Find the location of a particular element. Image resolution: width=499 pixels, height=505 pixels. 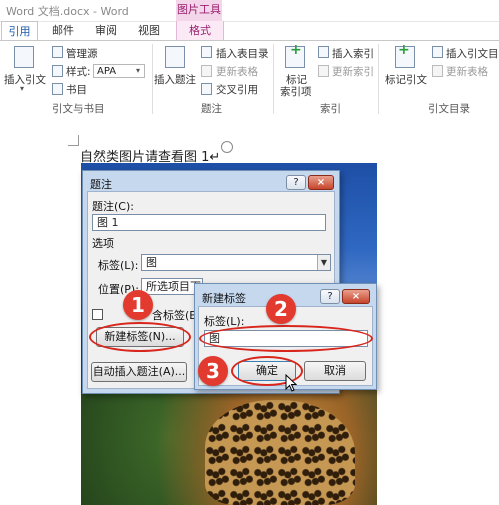

group-label-table-of-authorities: 引文目录 is located at coordinates (449, 109).